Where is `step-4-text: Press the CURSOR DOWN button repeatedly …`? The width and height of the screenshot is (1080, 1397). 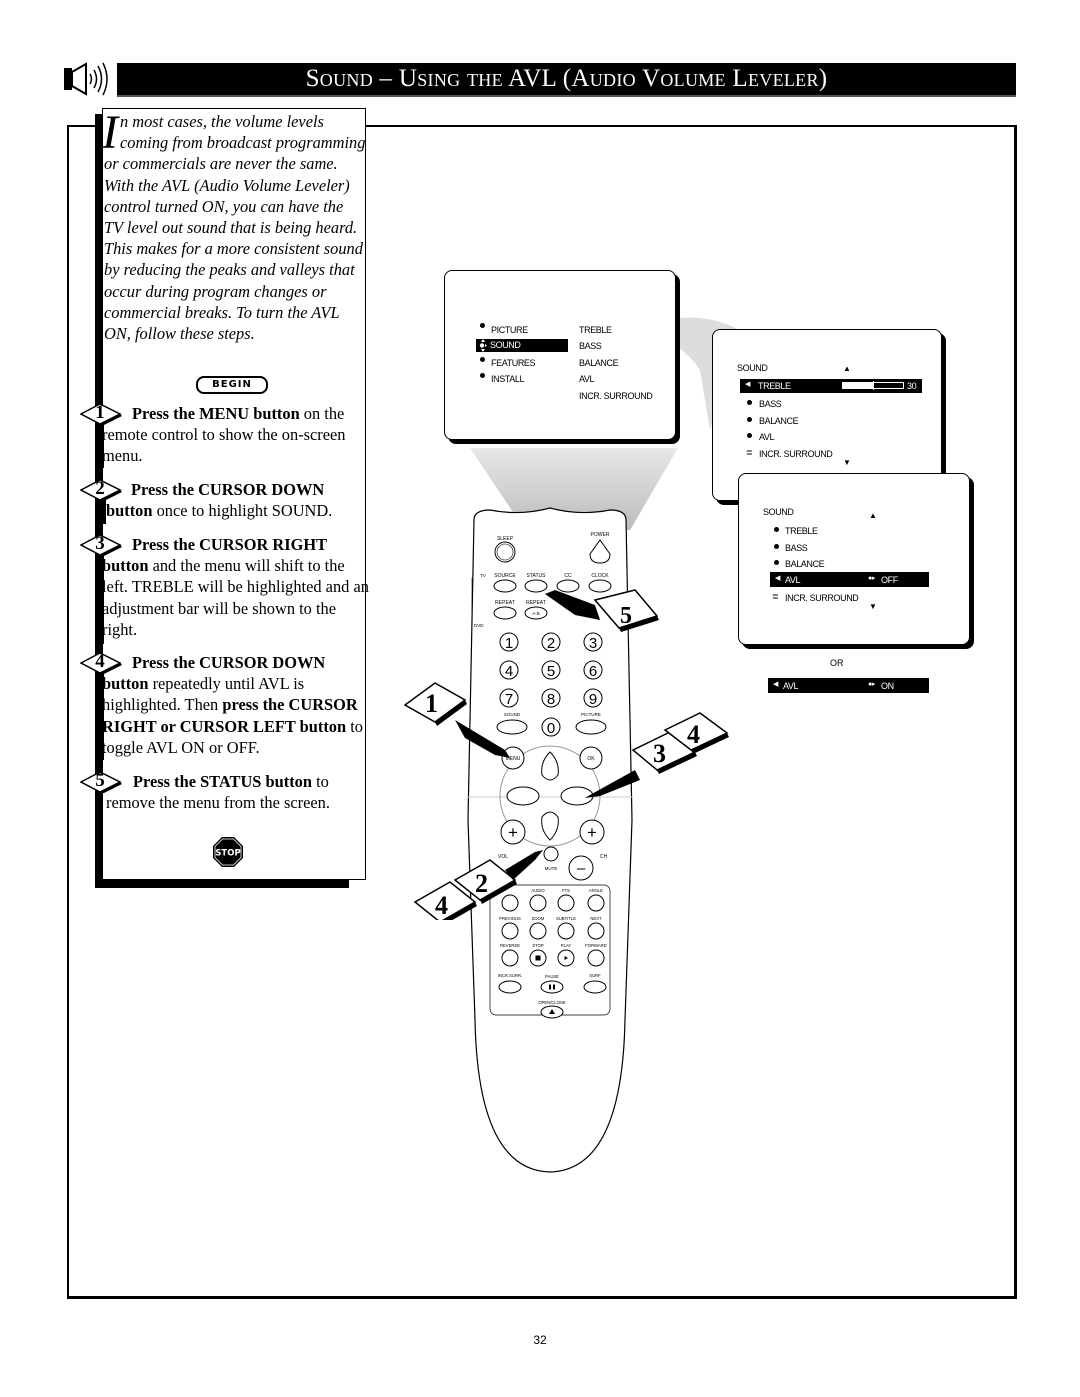
step-4-text: Press the CURSOR DOWN button repeatedly … is located at coordinates (232, 705).